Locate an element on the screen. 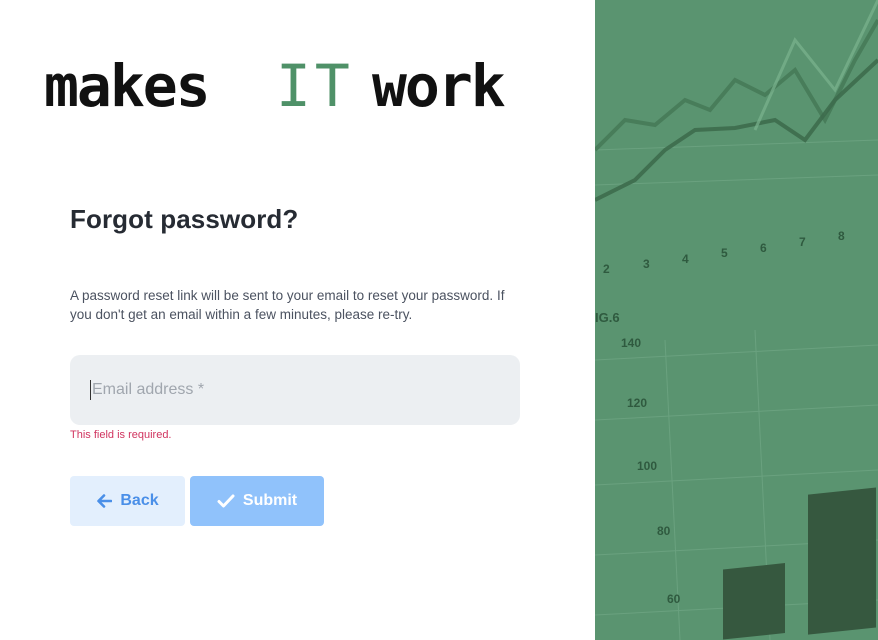  back-button-label: Back is located at coordinates (139, 500).